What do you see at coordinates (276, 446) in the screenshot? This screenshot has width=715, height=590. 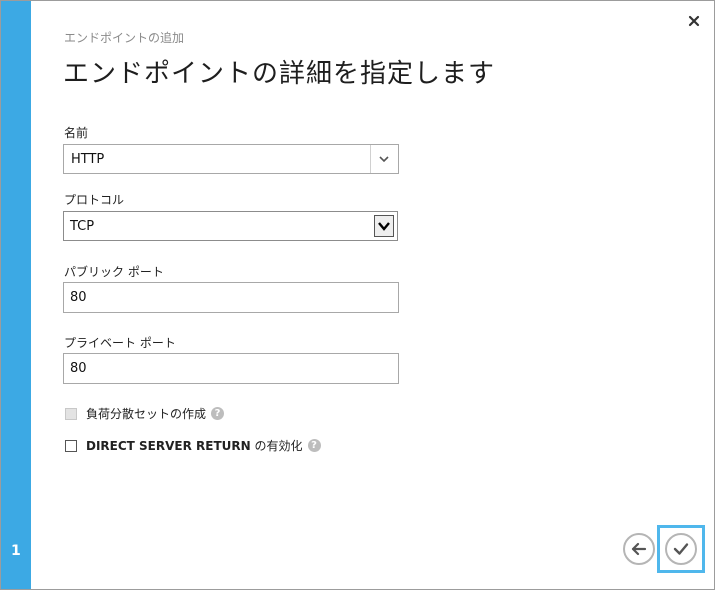 I see `direct-server-return-label: の有効化` at bounding box center [276, 446].